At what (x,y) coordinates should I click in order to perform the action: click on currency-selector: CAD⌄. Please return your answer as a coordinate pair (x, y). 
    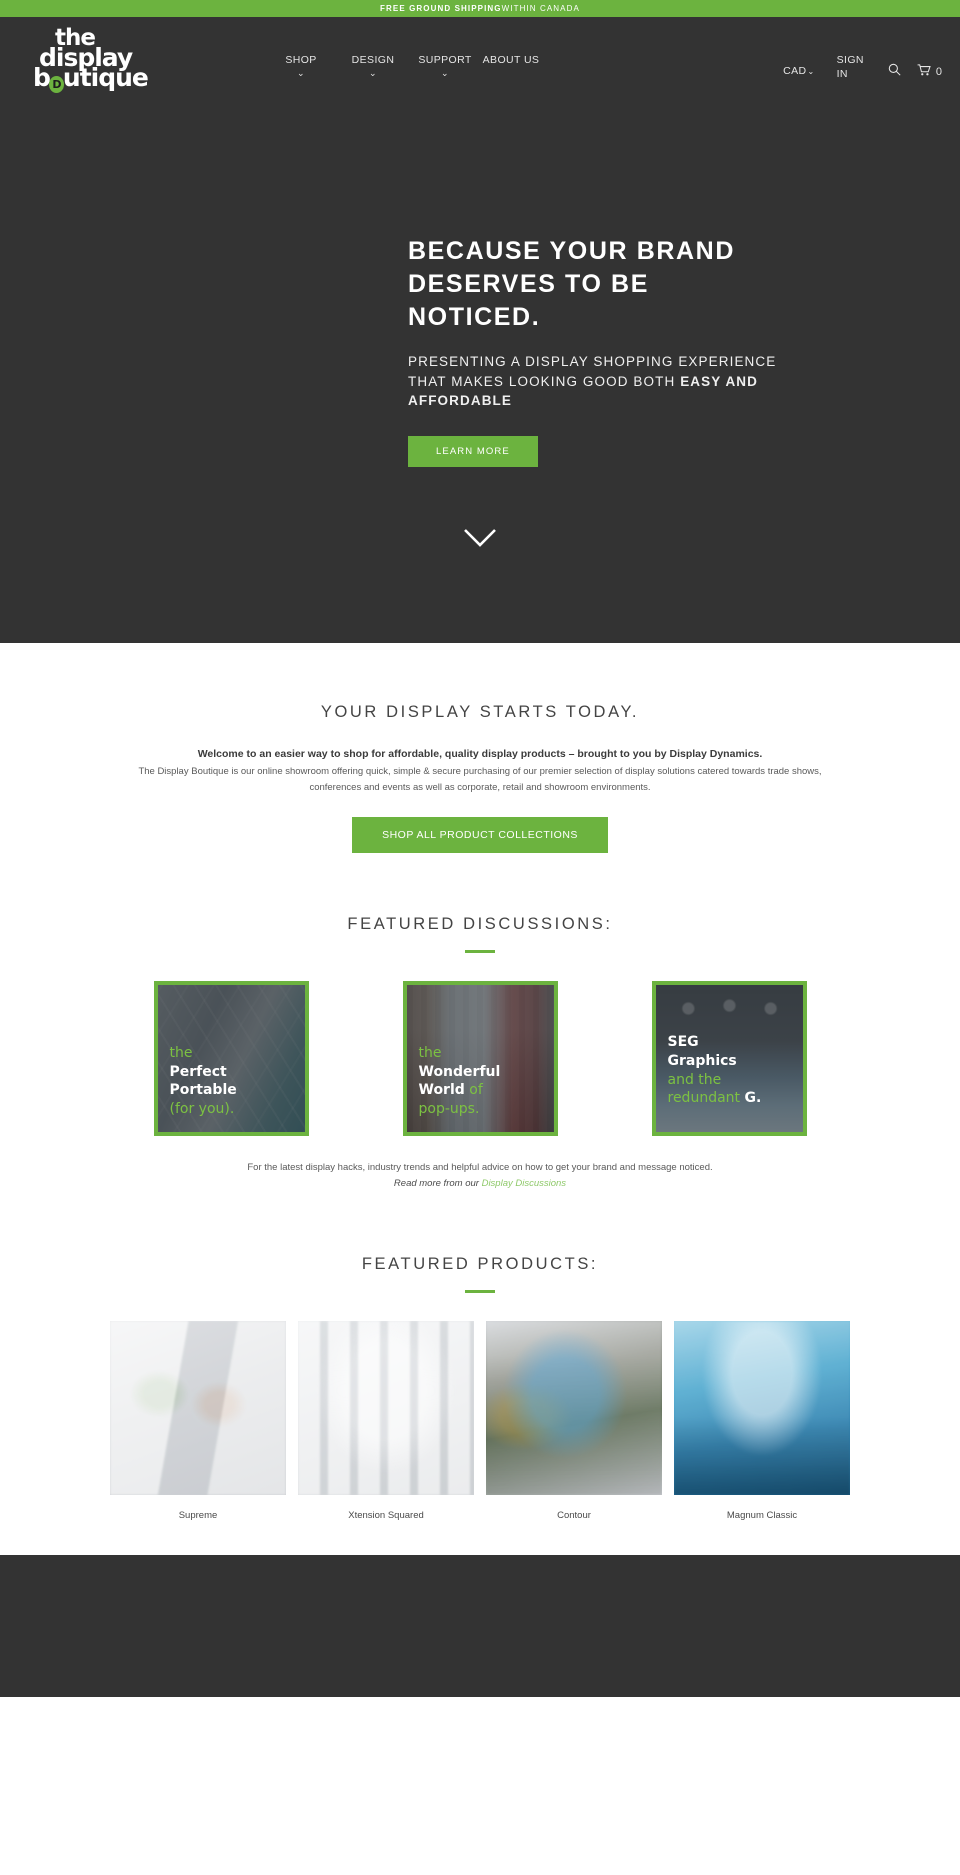
    Looking at the image, I should click on (798, 71).